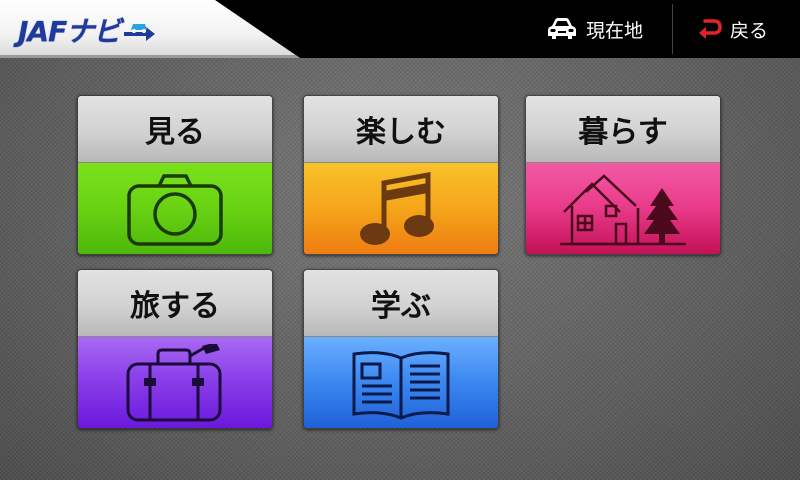 This screenshot has height=480, width=800. I want to click on tile-label: 暮らす, so click(623, 129).